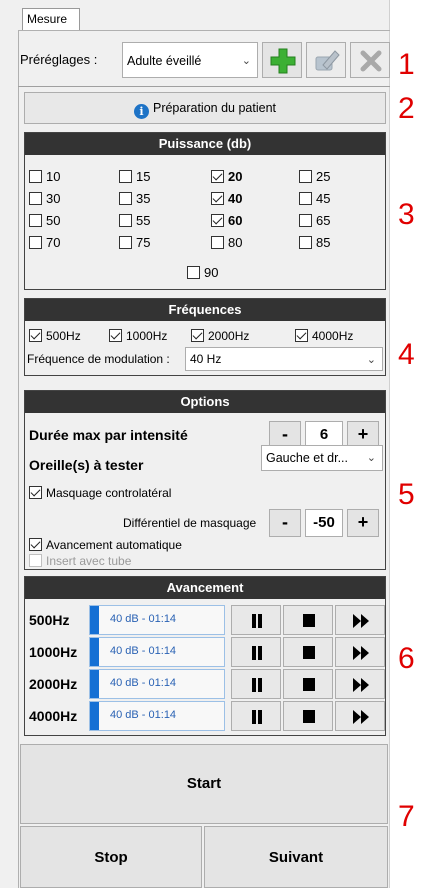 The height and width of the screenshot is (888, 426). What do you see at coordinates (324, 337) in the screenshot?
I see `checkbox-4000hz: 4000Hz` at bounding box center [324, 337].